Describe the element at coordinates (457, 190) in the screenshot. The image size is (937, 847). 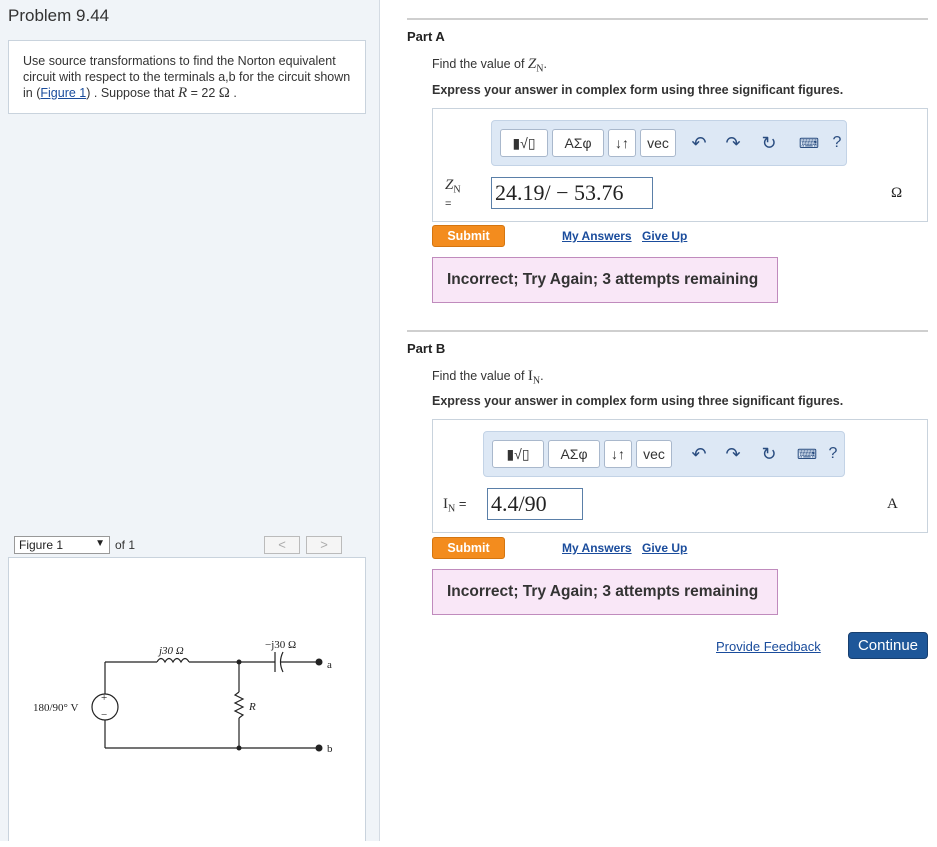
I see `part-a-label-sub: N` at that location.